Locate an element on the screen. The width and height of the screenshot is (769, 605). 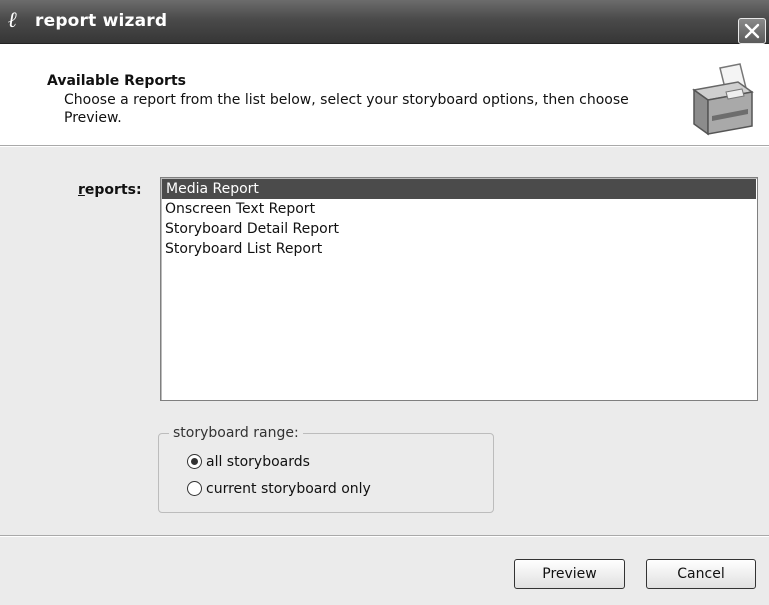
radio-unchecked-icon is located at coordinates (194, 488).